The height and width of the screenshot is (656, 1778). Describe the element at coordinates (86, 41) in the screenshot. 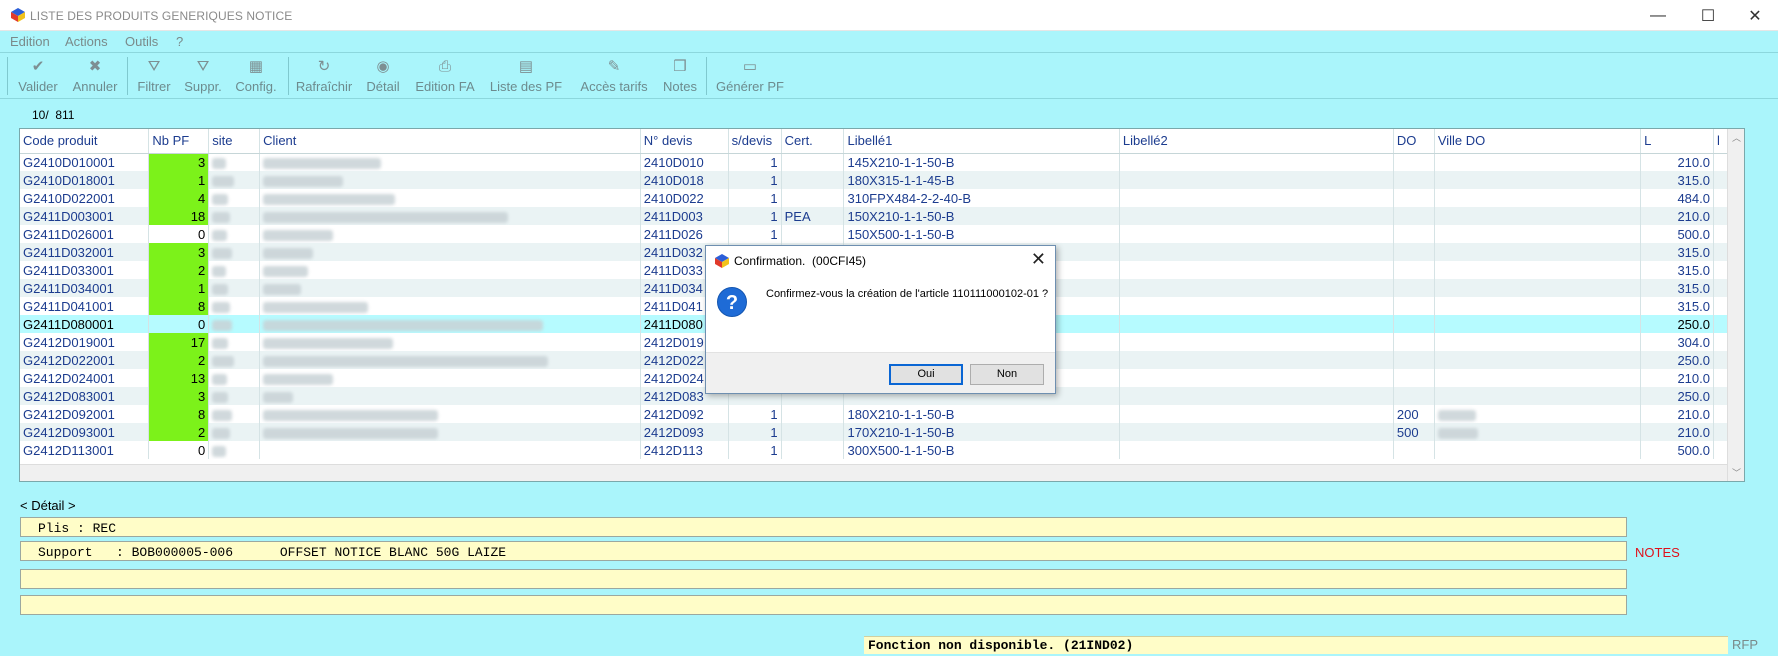

I see `menu-actions: Actions` at that location.